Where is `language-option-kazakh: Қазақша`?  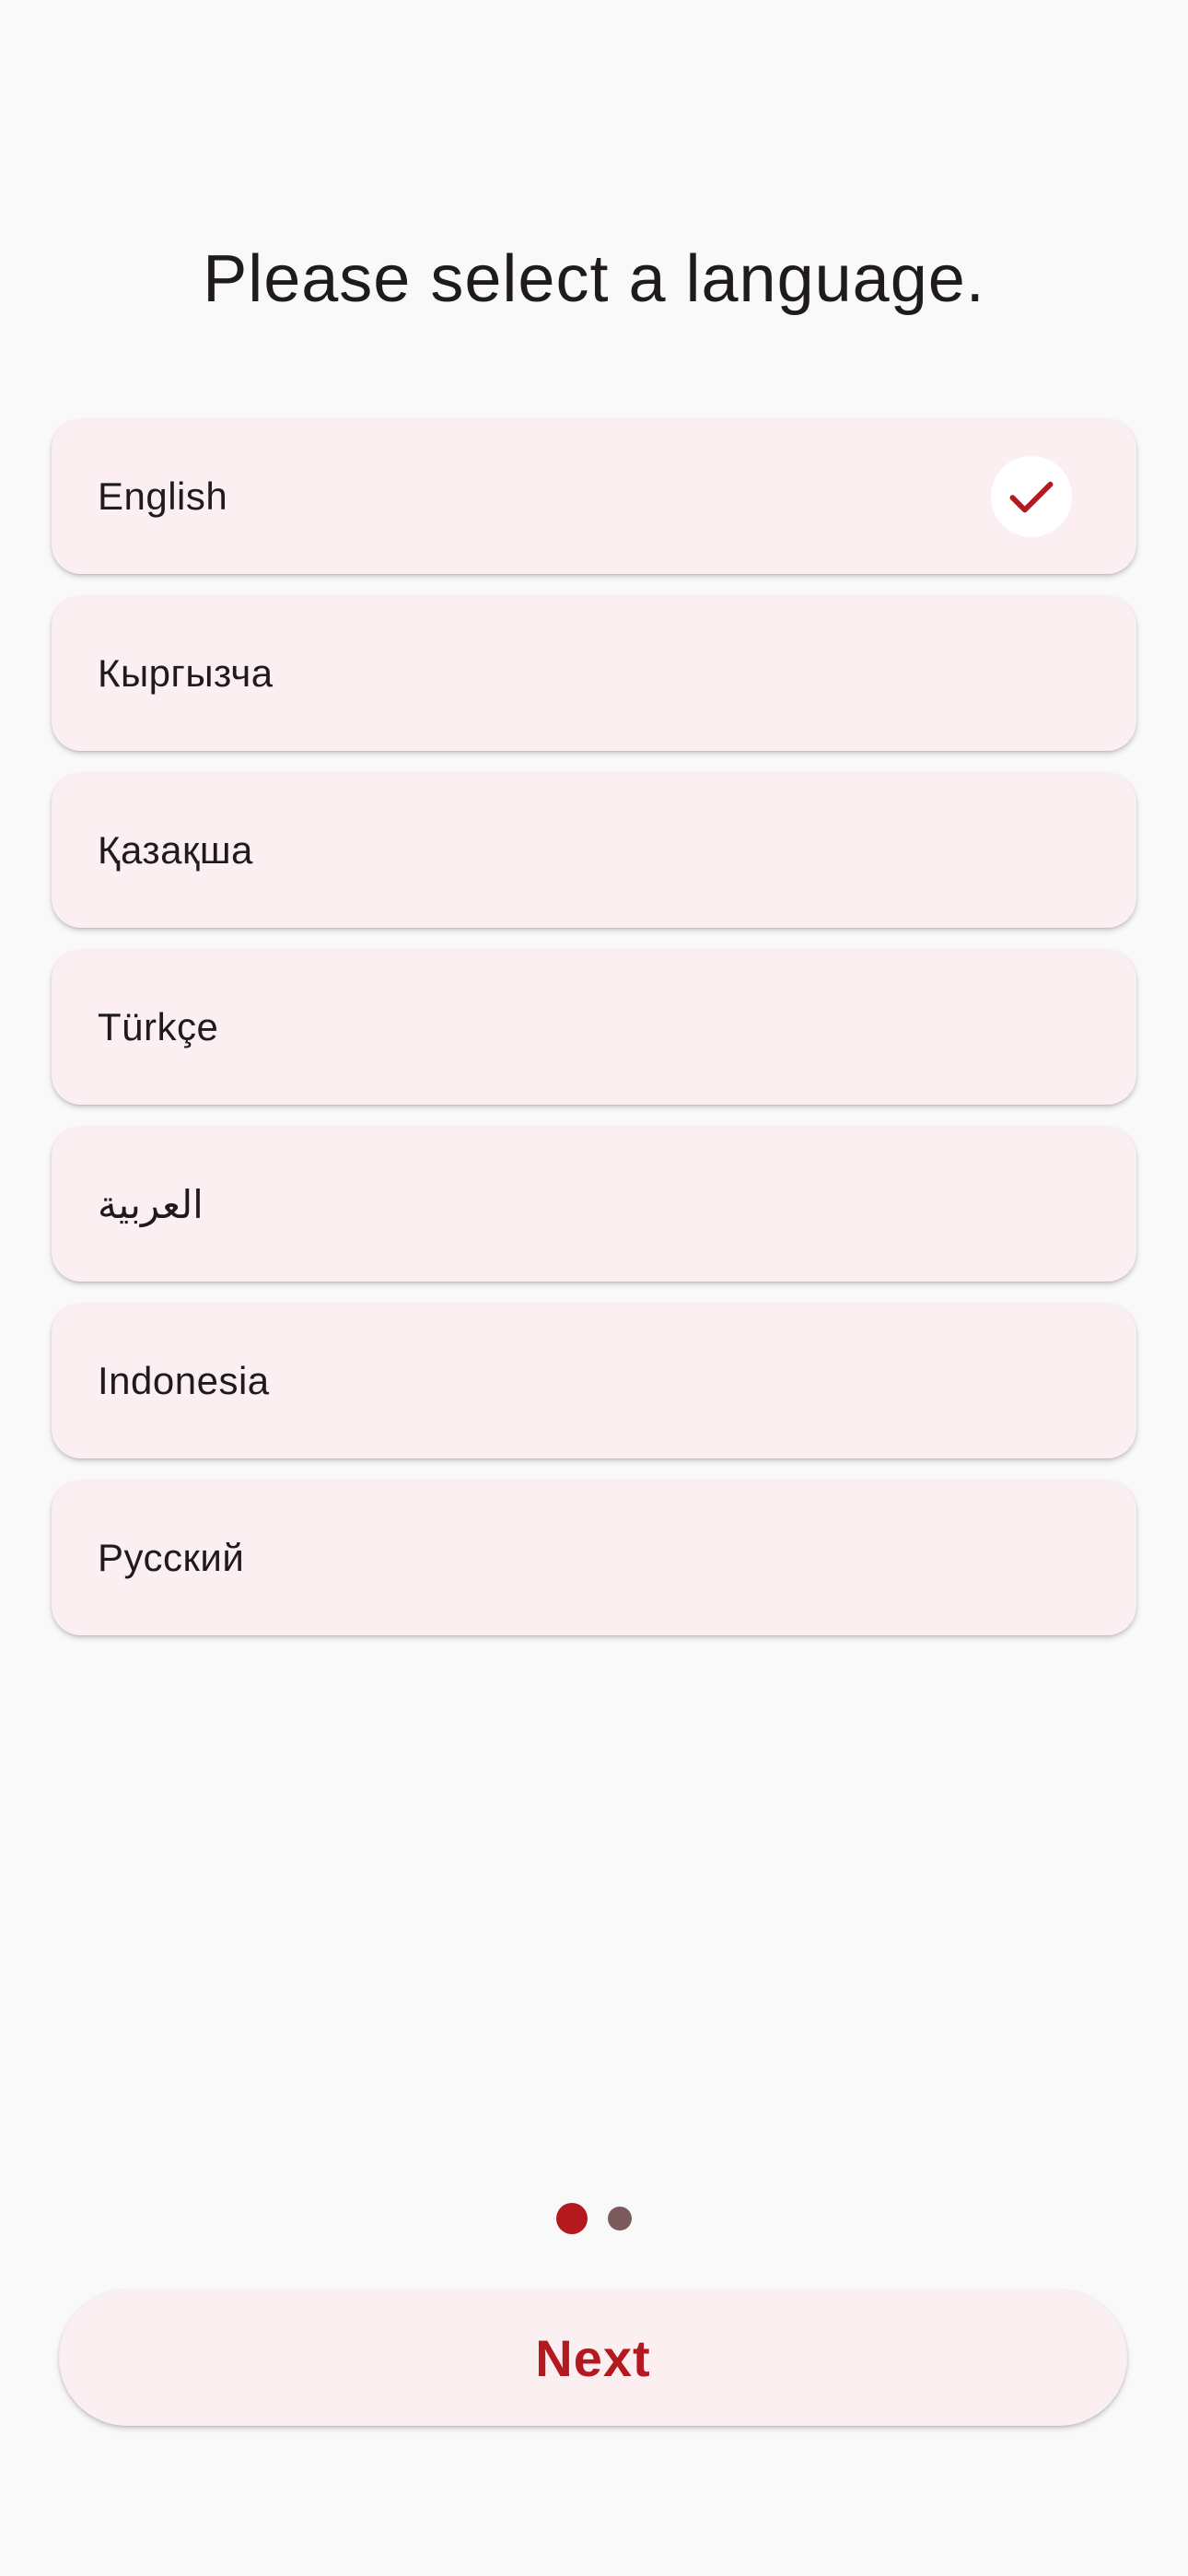
language-option-kazakh: Қазақша is located at coordinates (594, 850).